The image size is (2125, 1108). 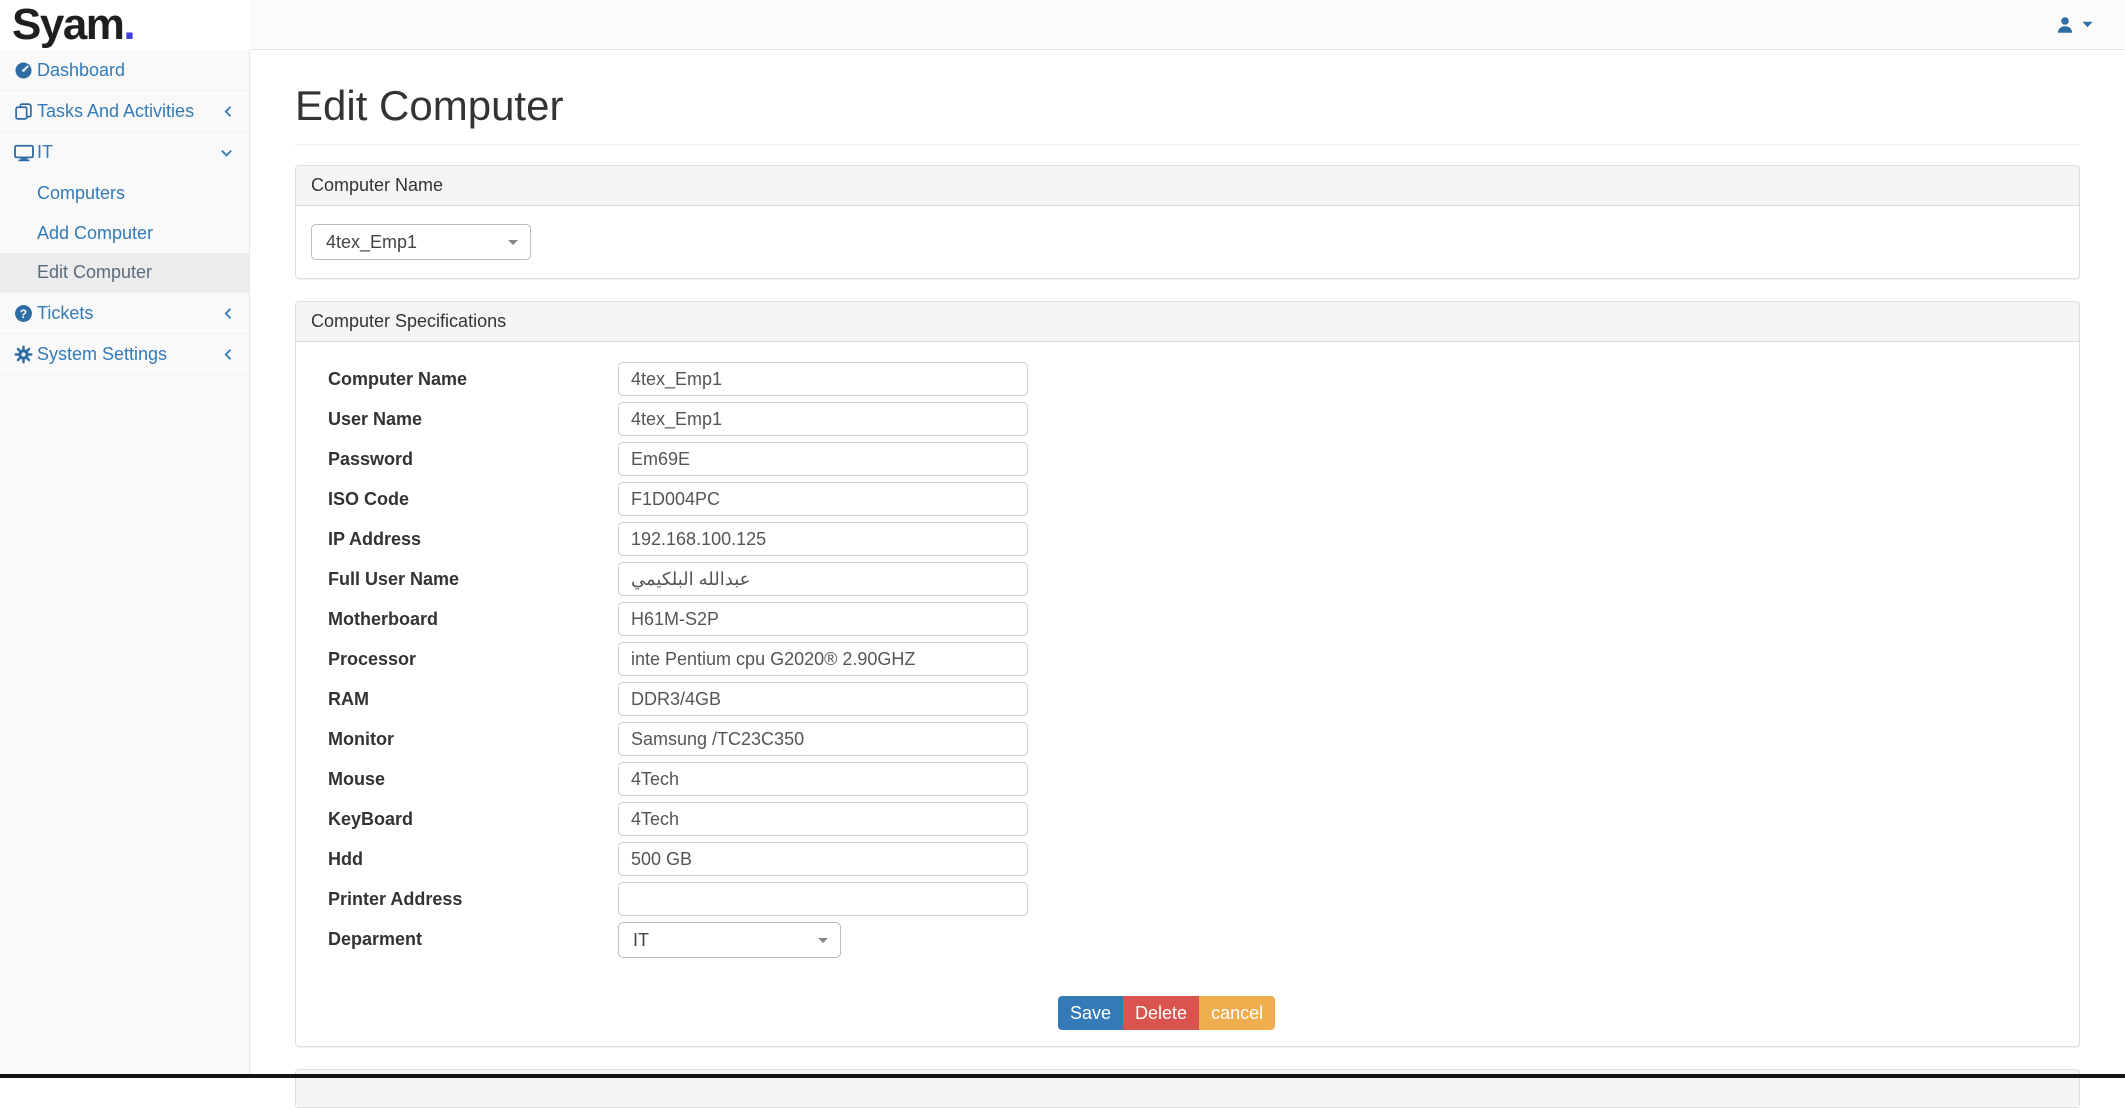 I want to click on field-label-mouse: Mouse, so click(x=357, y=779).